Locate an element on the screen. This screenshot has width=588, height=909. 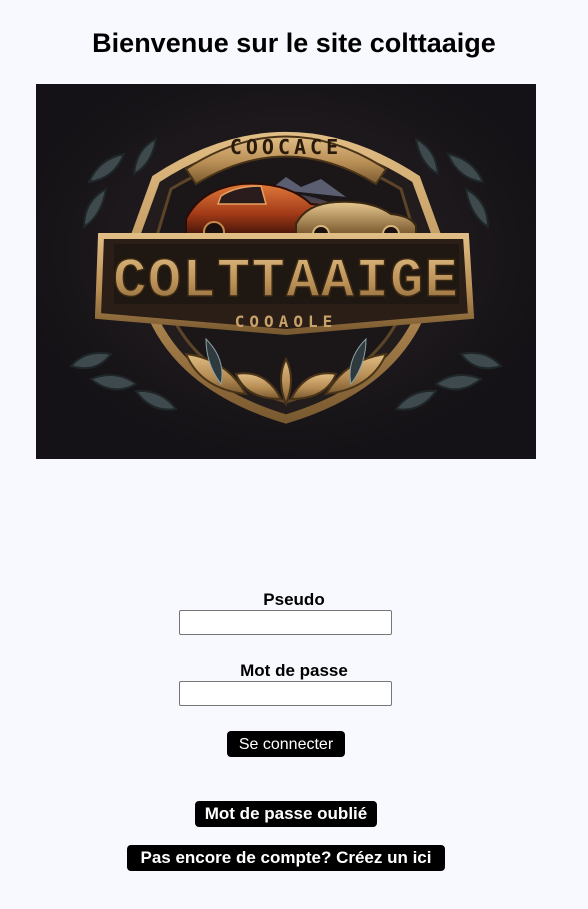
password-input is located at coordinates (285, 693).